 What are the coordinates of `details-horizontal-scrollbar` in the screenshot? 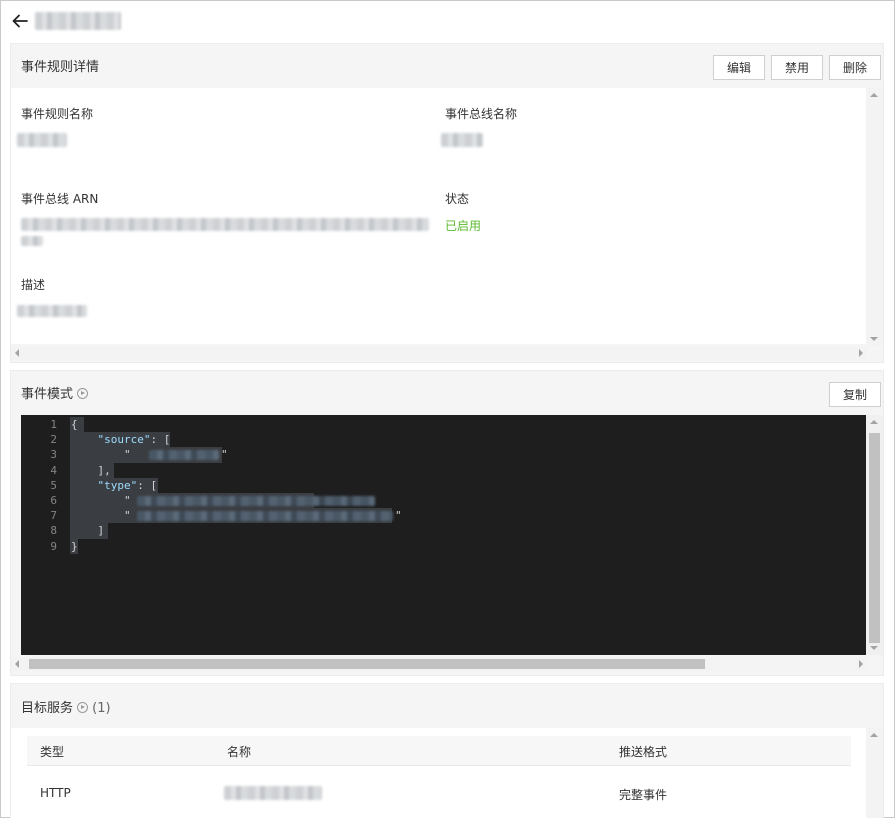 It's located at (439, 353).